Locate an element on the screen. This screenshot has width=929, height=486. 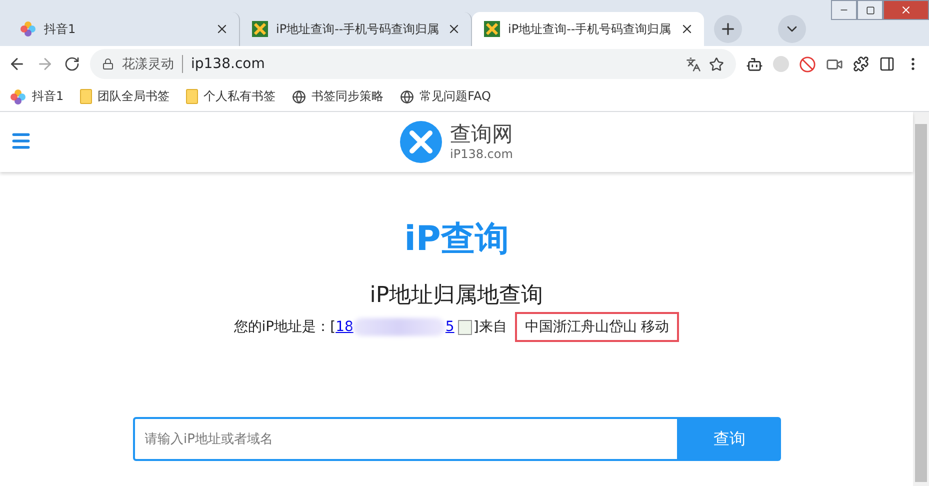
source-label: ]来自 is located at coordinates (490, 327).